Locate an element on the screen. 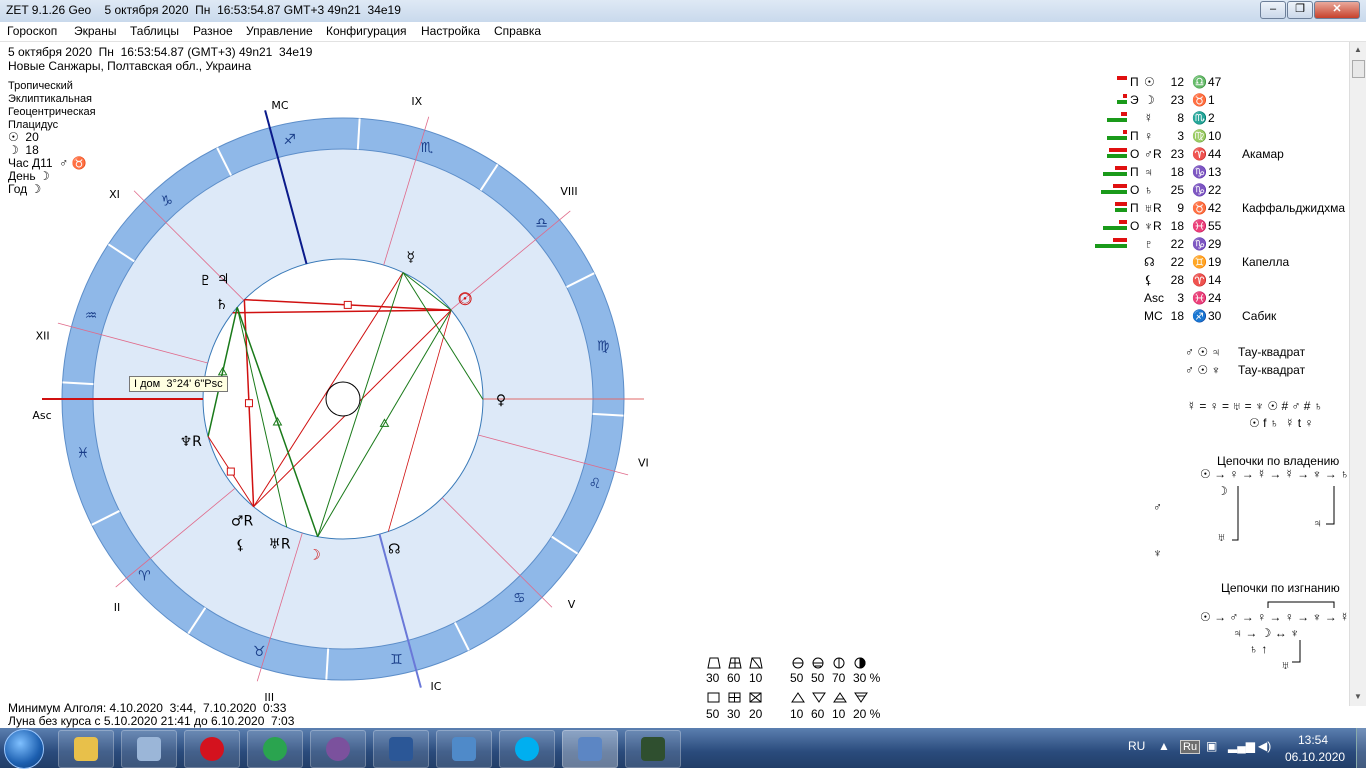 The image size is (1366, 769). control-panel-icon is located at coordinates (464, 749).